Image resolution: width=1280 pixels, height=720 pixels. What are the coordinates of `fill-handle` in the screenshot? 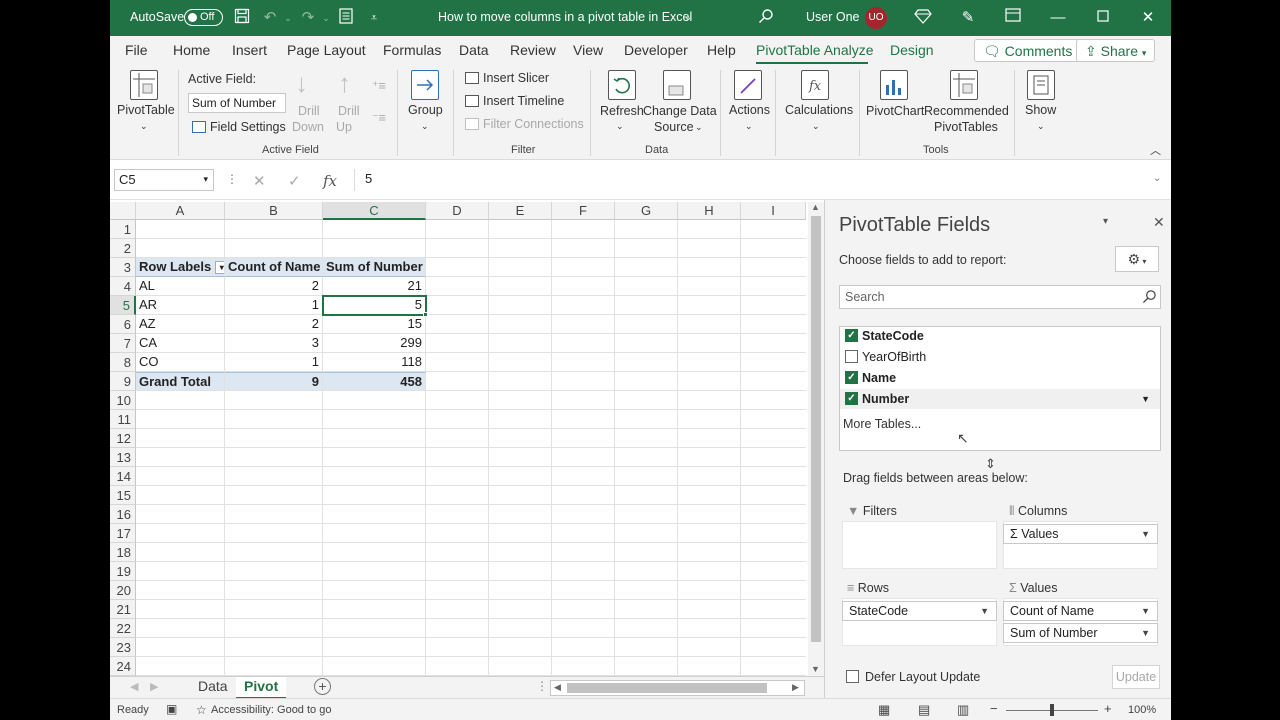 It's located at (425, 314).